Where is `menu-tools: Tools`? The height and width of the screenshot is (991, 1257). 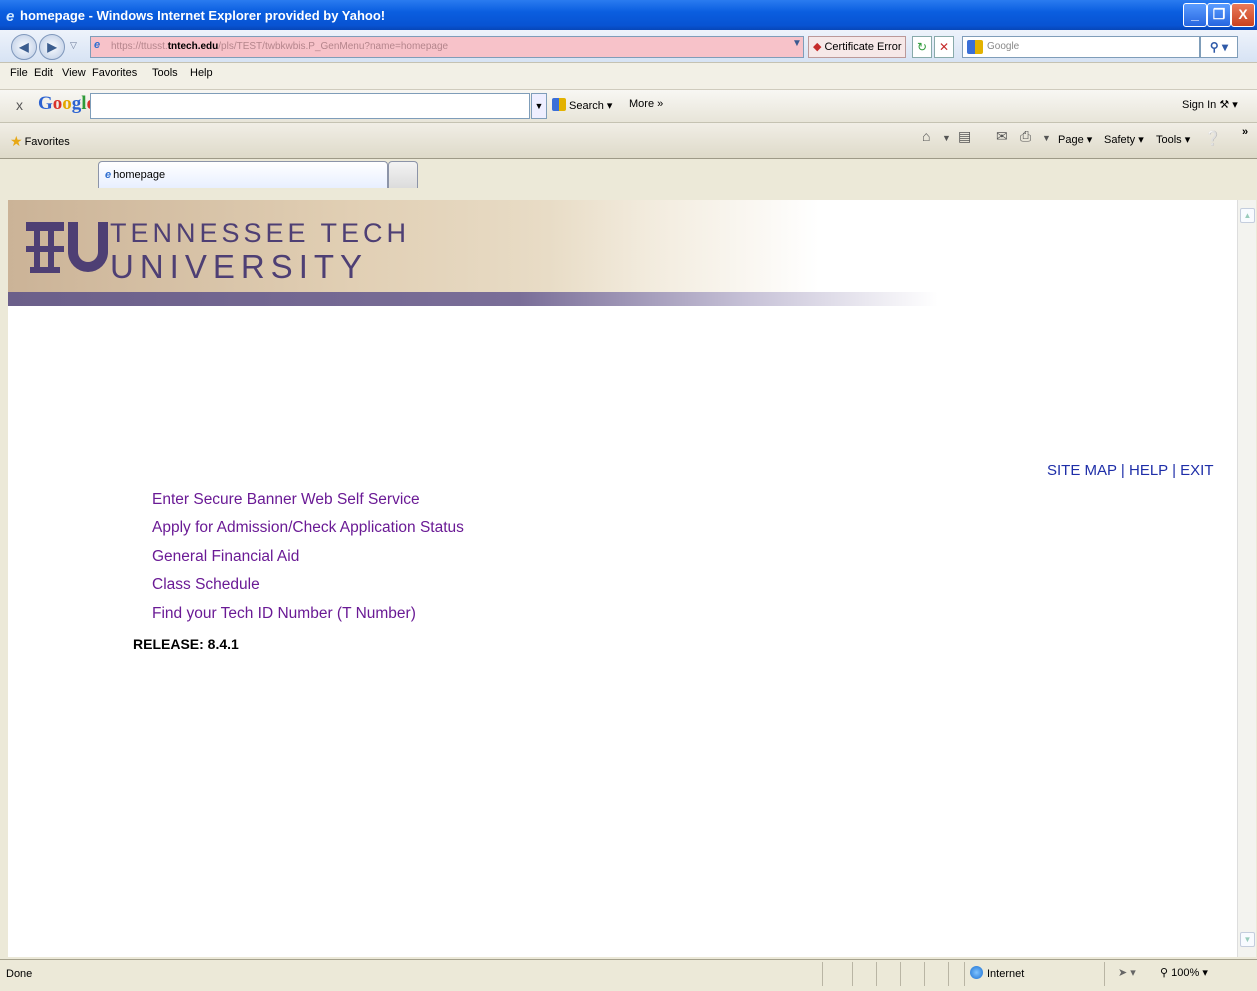
menu-tools: Tools is located at coordinates (165, 73).